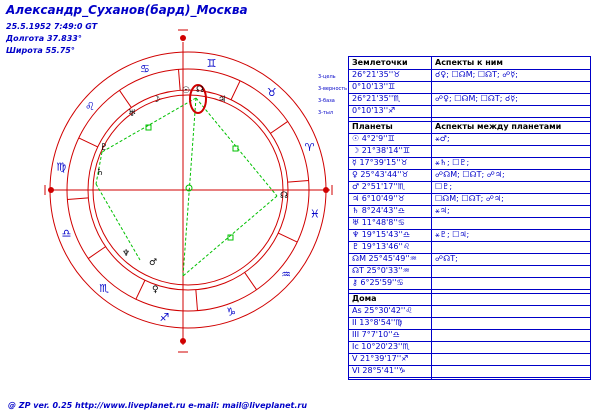 The image size is (594, 416). I want to click on table-row: ♀ 25°43'44''♉ ☍☊M; ☐☊T; ☍♃;, so click(469, 175).